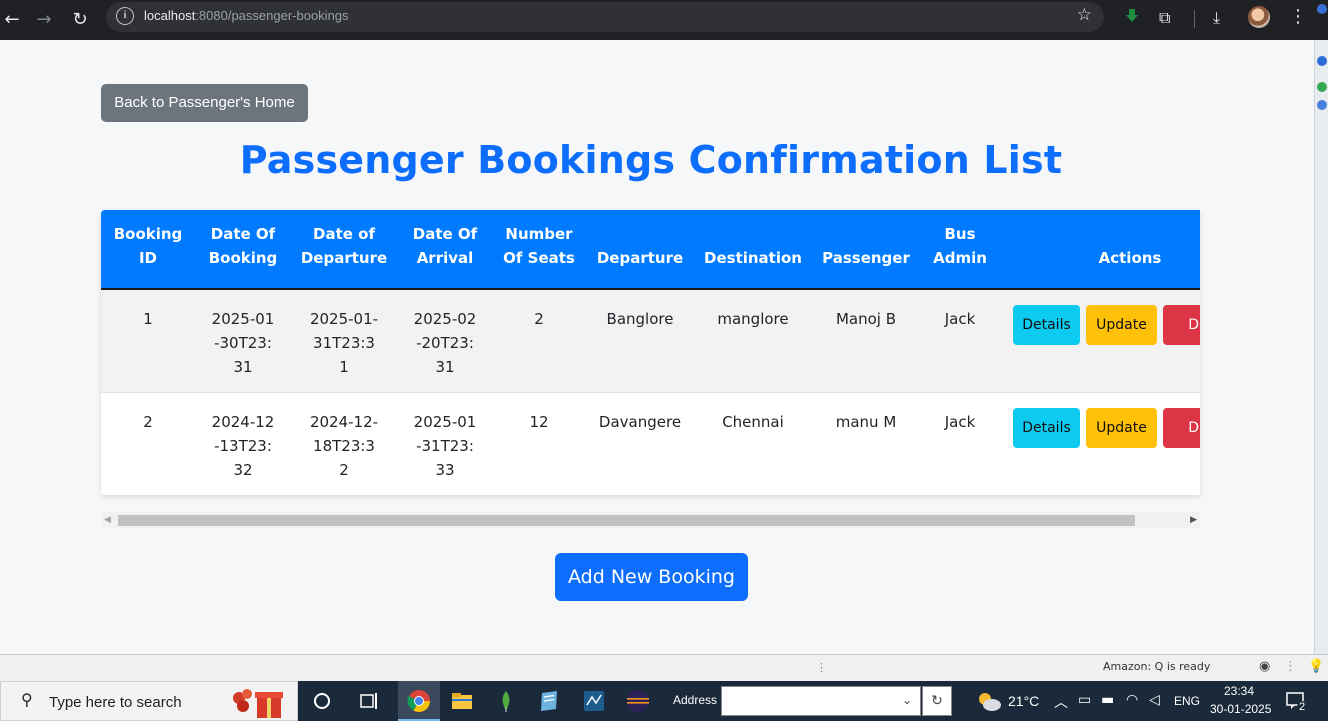 The width and height of the screenshot is (1328, 721). Describe the element at coordinates (258, 703) in the screenshot. I see `gift-flowers-icon` at that location.